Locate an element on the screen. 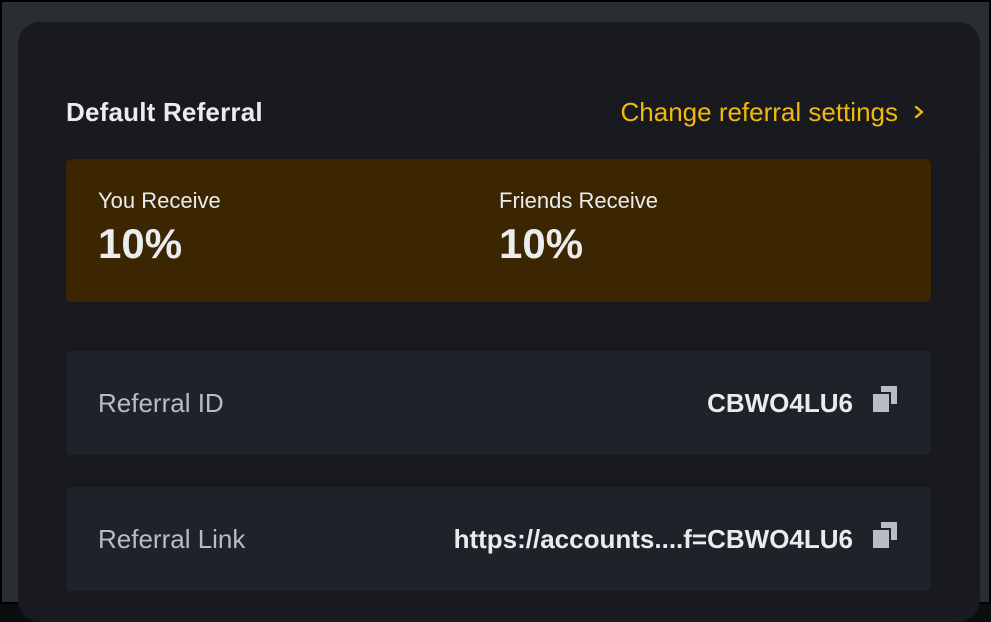  copy-referral-link-icon is located at coordinates (885, 535).